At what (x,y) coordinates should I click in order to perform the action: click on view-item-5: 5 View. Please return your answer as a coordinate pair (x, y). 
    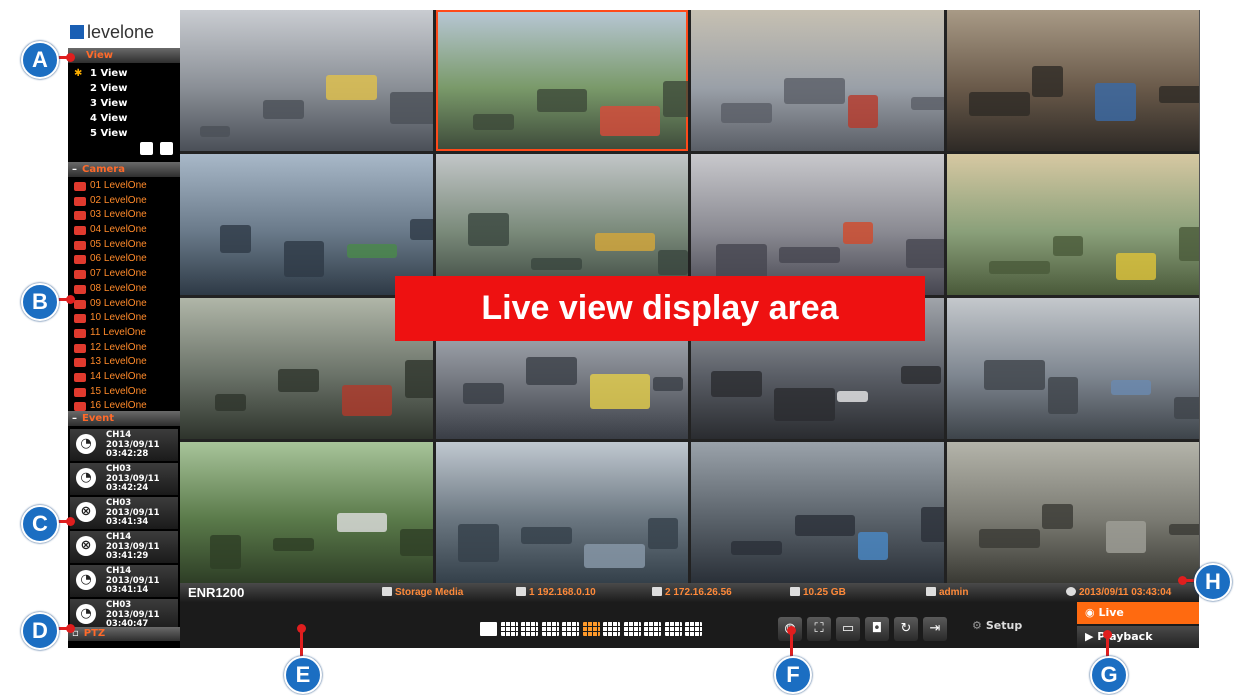
    Looking at the image, I should click on (124, 133).